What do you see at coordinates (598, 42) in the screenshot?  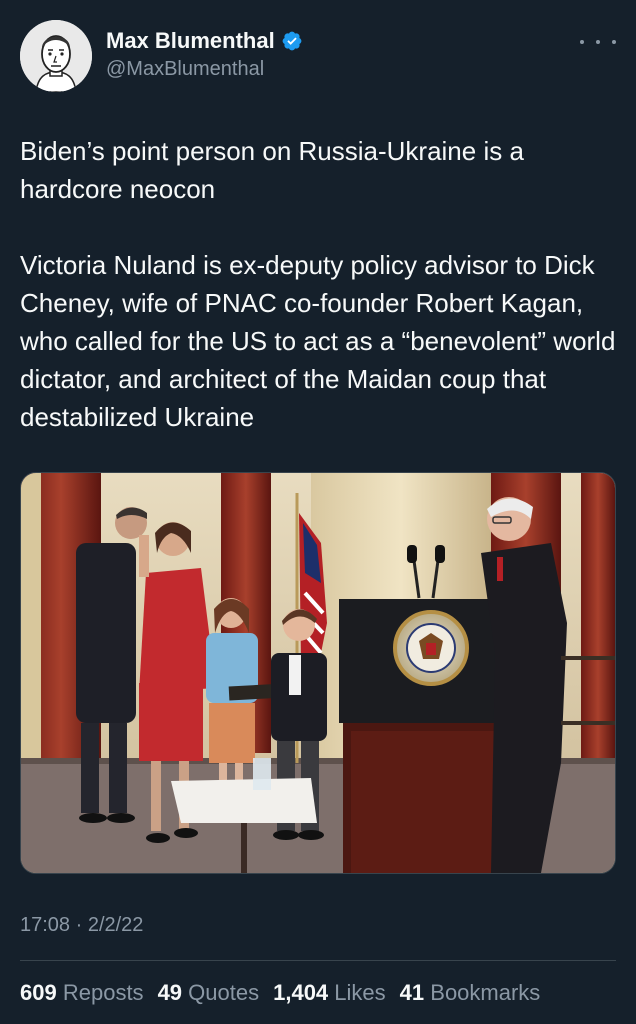 I see `more-options-icon` at bounding box center [598, 42].